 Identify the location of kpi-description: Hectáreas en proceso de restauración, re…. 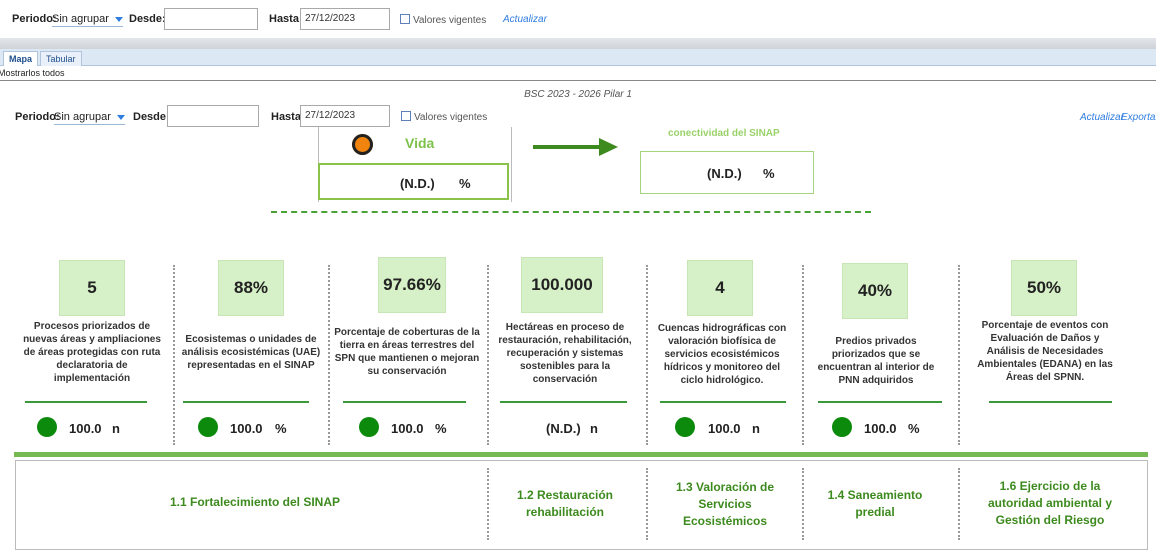
(565, 353).